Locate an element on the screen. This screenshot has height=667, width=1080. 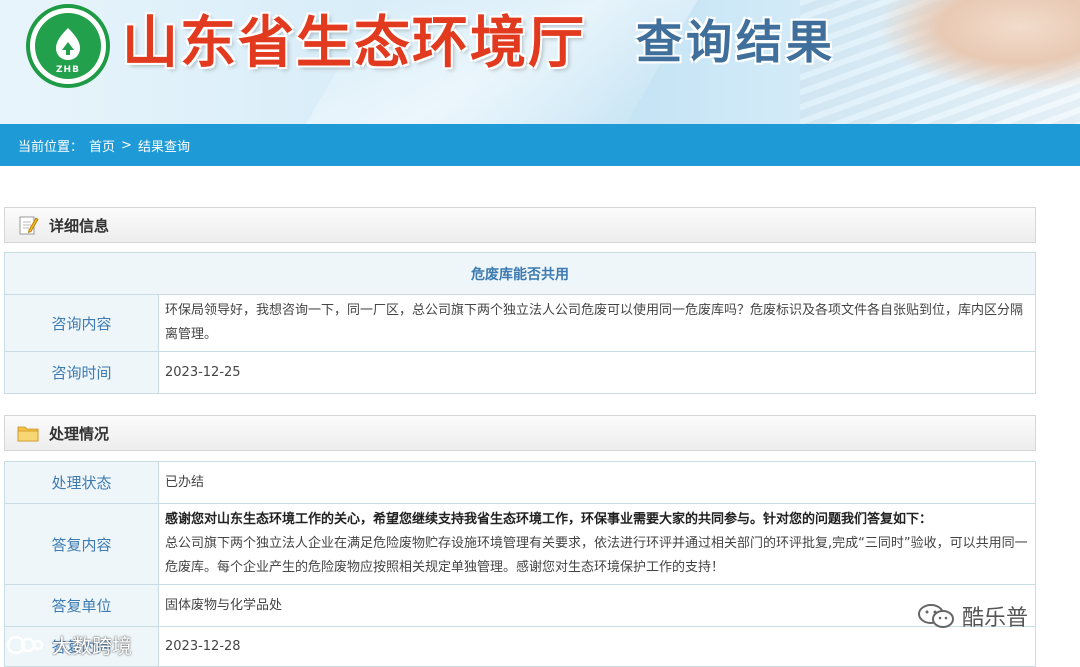
watermark-left-text: 大数跨境 is located at coordinates (92, 646).